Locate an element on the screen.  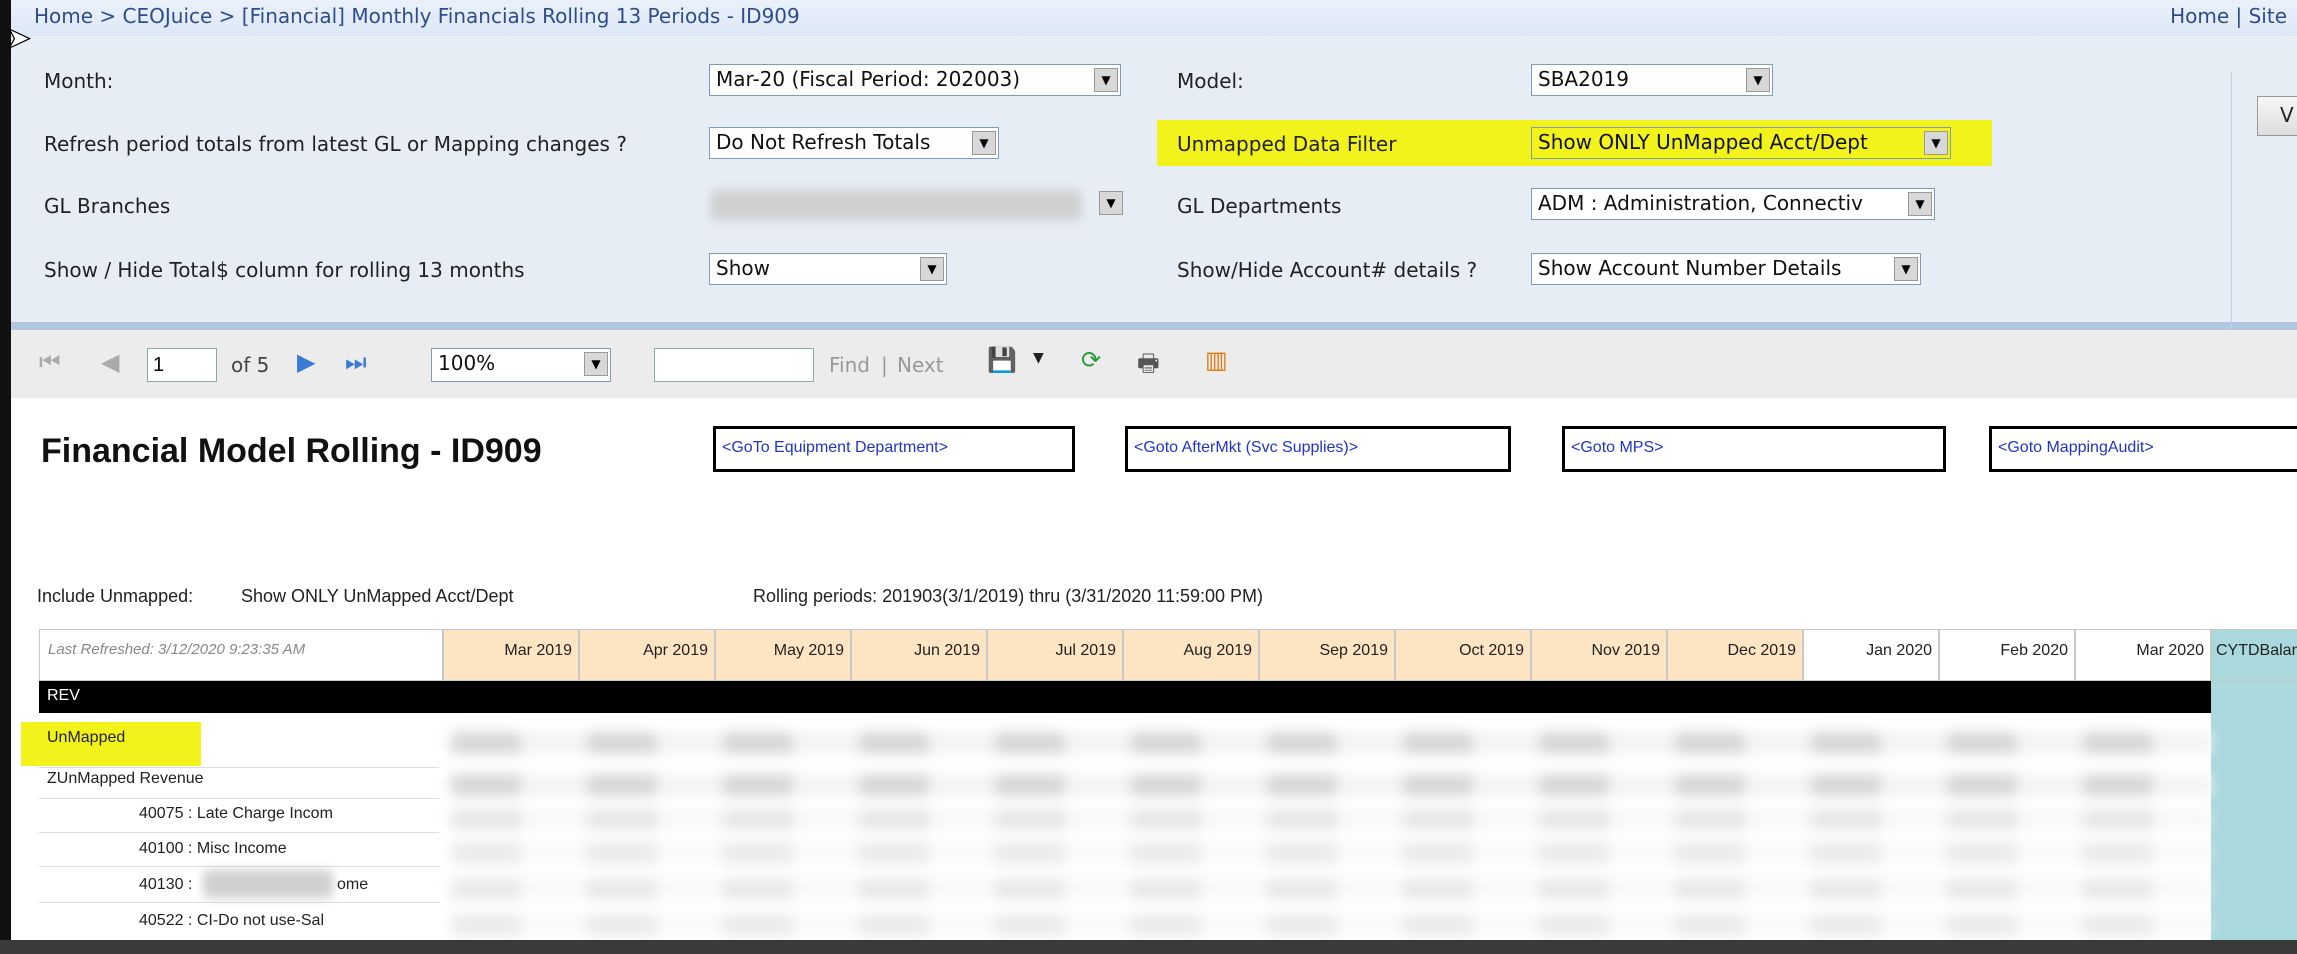
branches-dropdown: ▼ is located at coordinates (1106, 204).